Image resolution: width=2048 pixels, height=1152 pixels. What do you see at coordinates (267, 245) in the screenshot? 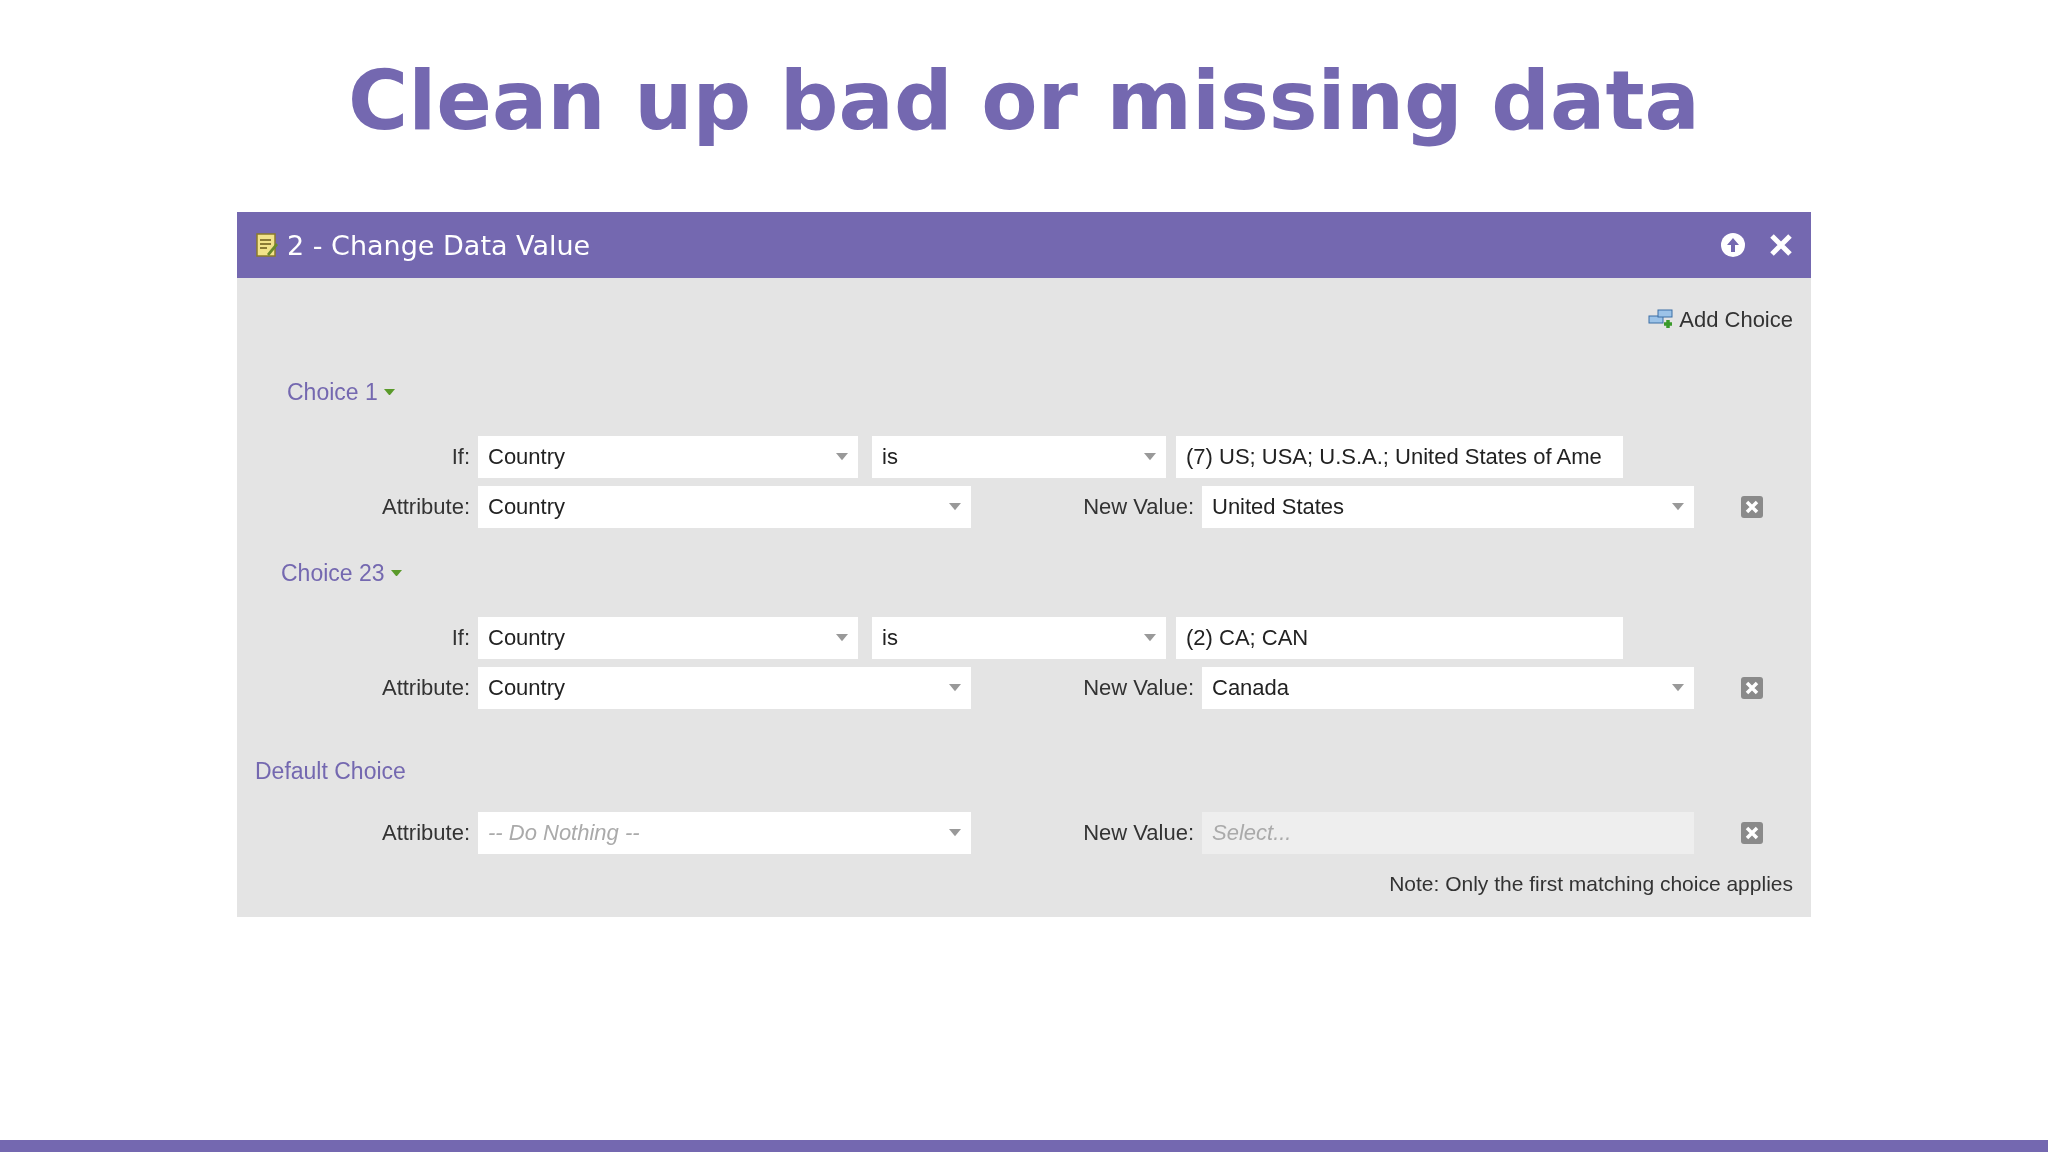
I see `notepad-icon` at bounding box center [267, 245].